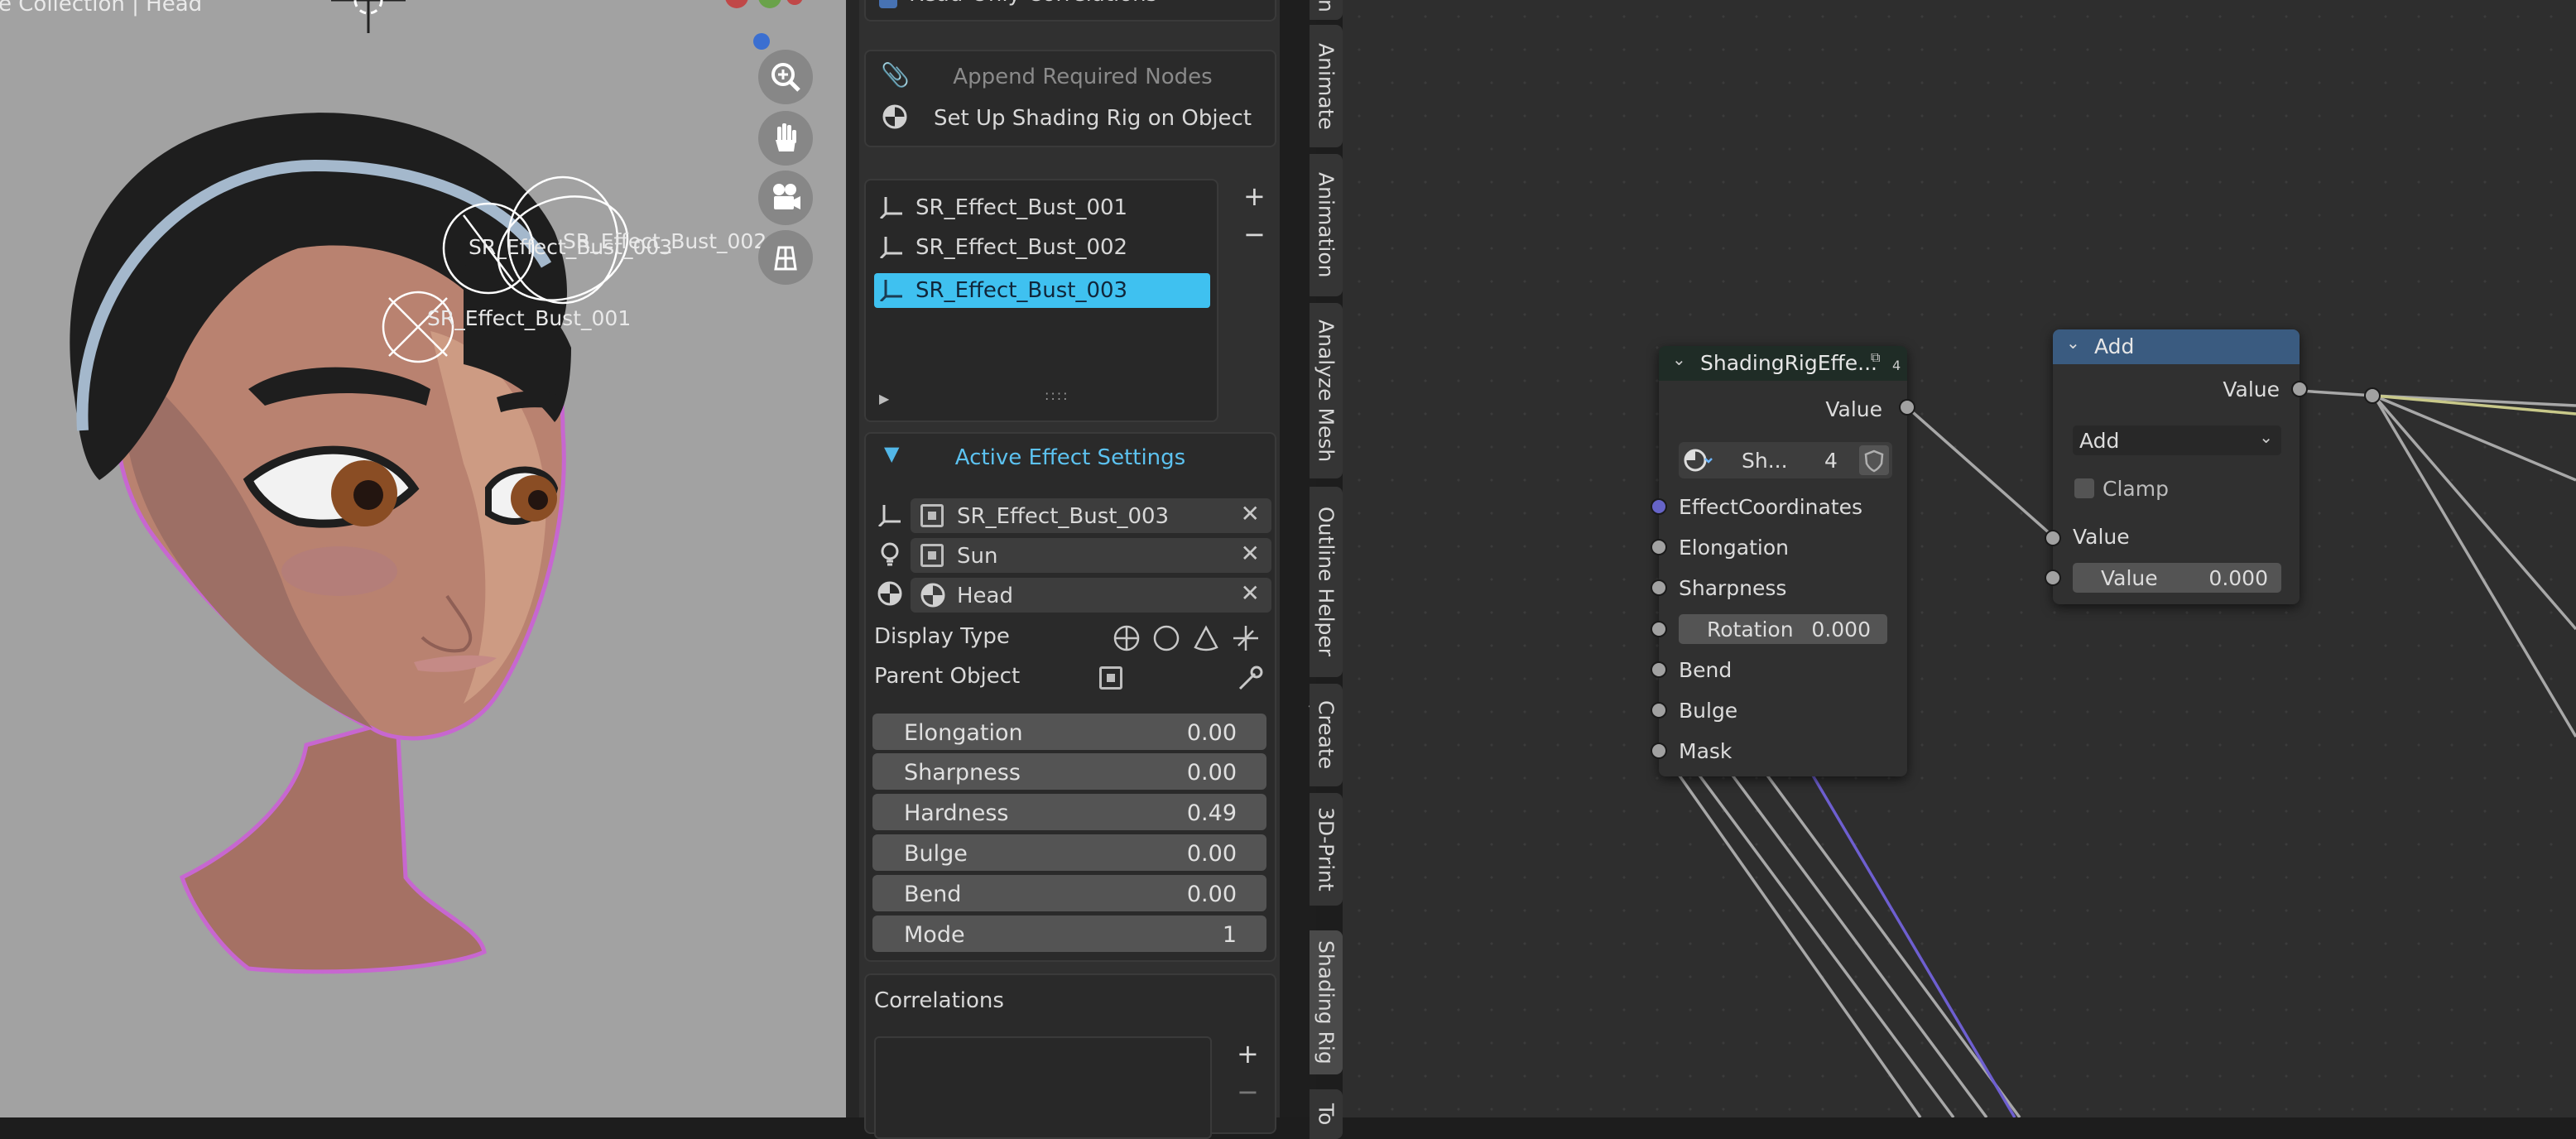 Image resolution: width=2576 pixels, height=1139 pixels. What do you see at coordinates (1706, 751) in the screenshot?
I see `input-label: Mask` at bounding box center [1706, 751].